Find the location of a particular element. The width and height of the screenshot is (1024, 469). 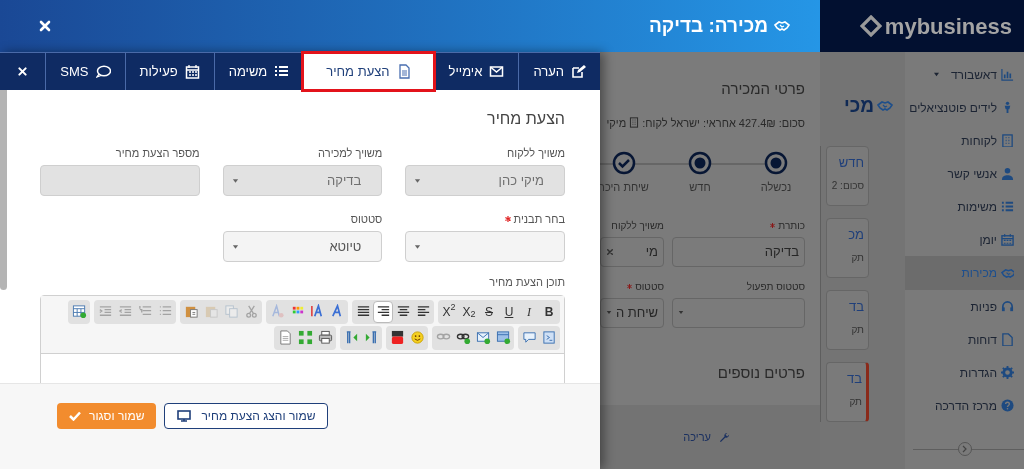

edit-link: עריכה is located at coordinates (706, 437).